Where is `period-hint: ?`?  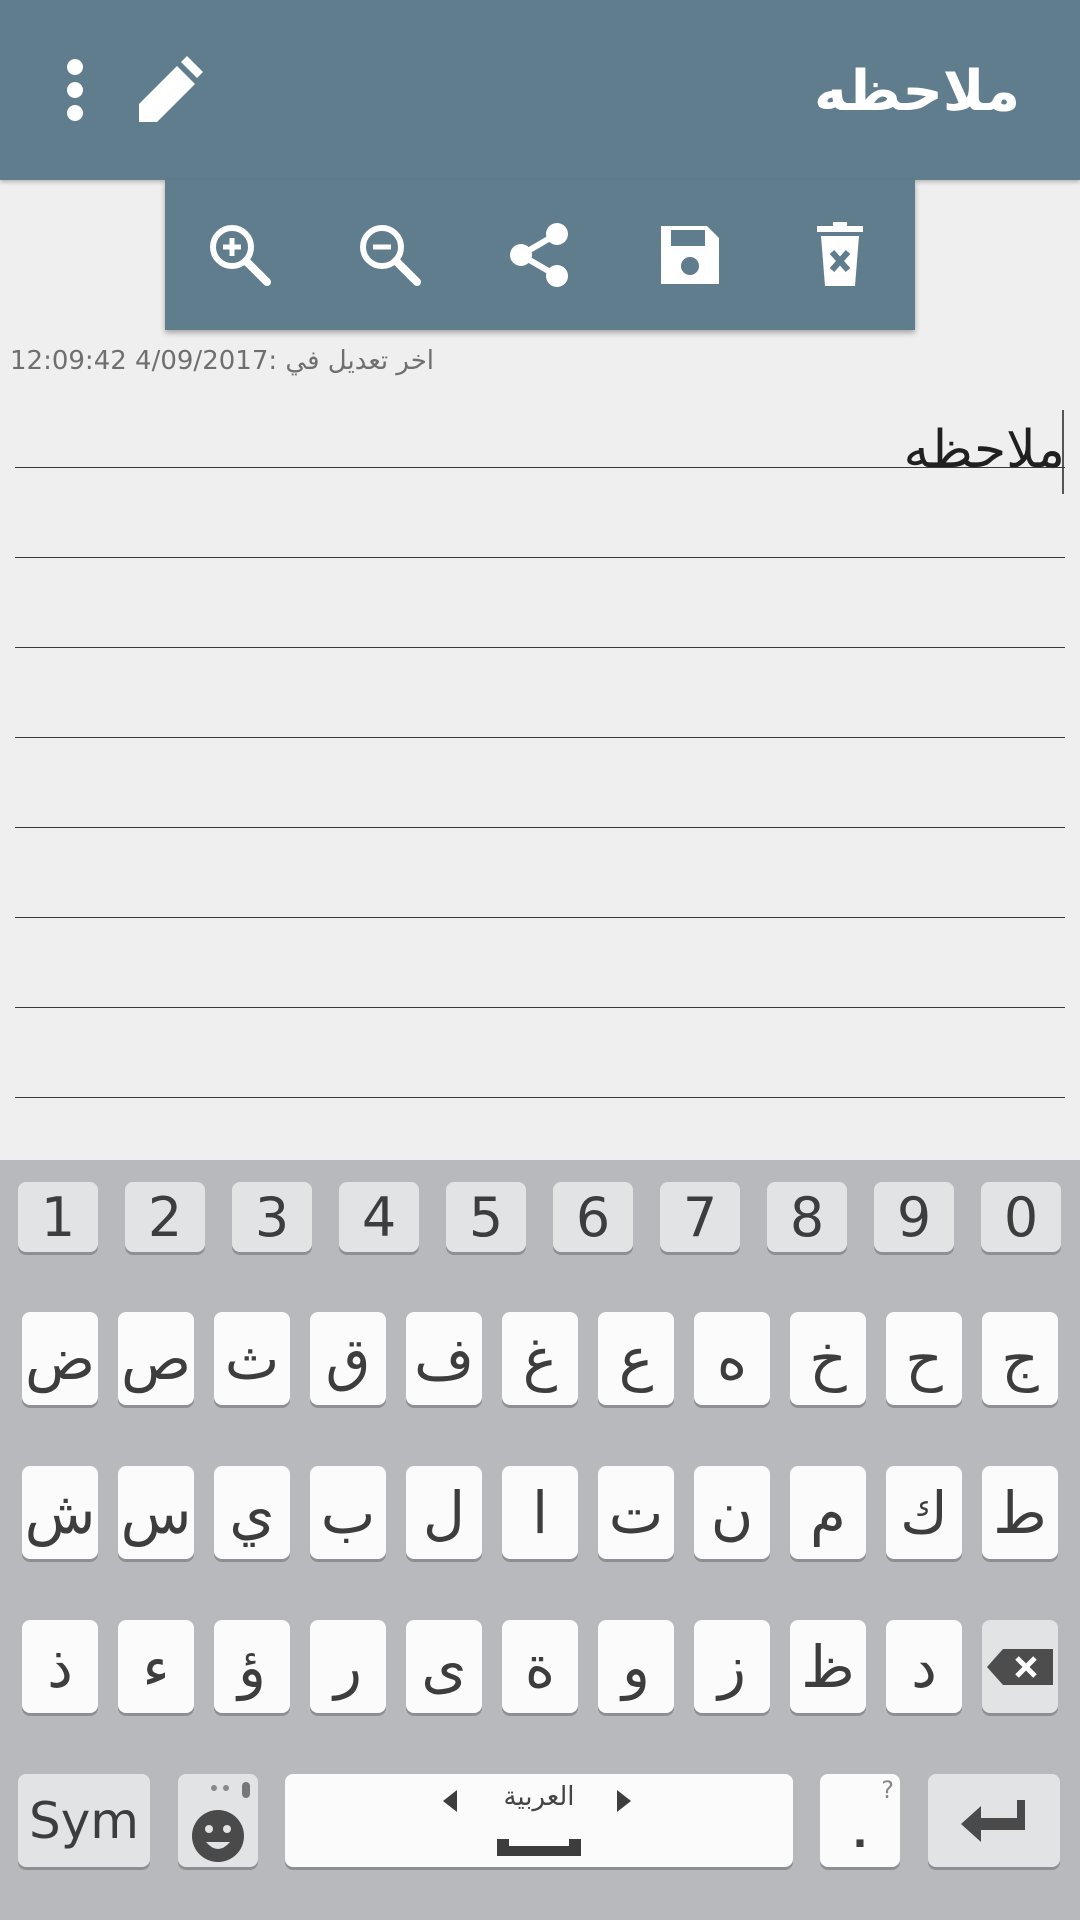
period-hint: ? is located at coordinates (887, 1790).